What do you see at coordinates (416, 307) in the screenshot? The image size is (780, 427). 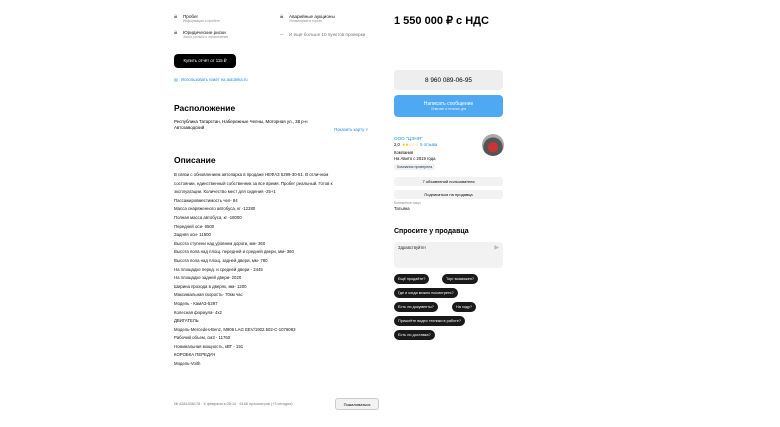 I see `chip-documents: Есть ли документы?` at bounding box center [416, 307].